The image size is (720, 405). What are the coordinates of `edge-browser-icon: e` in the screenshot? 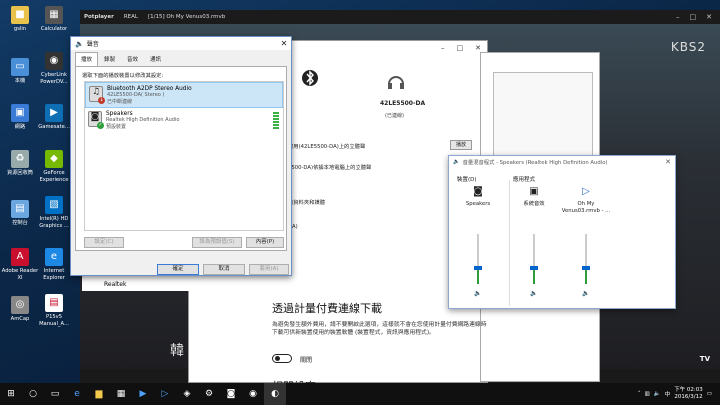 It's located at (77, 394).